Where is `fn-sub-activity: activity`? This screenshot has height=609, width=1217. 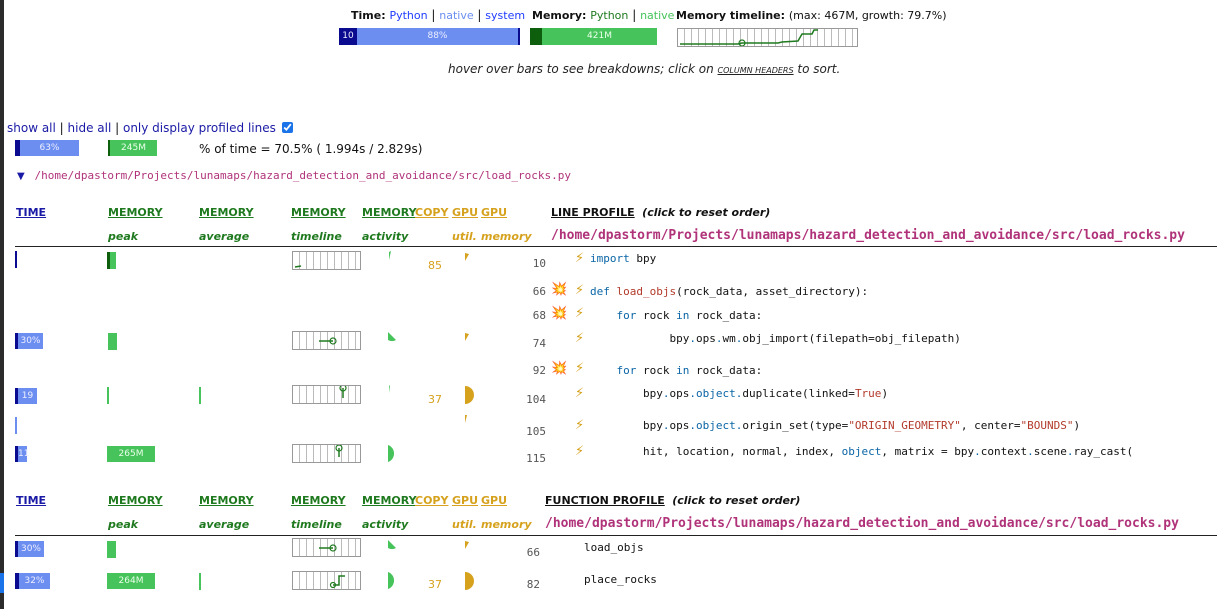
fn-sub-activity: activity is located at coordinates (385, 524).